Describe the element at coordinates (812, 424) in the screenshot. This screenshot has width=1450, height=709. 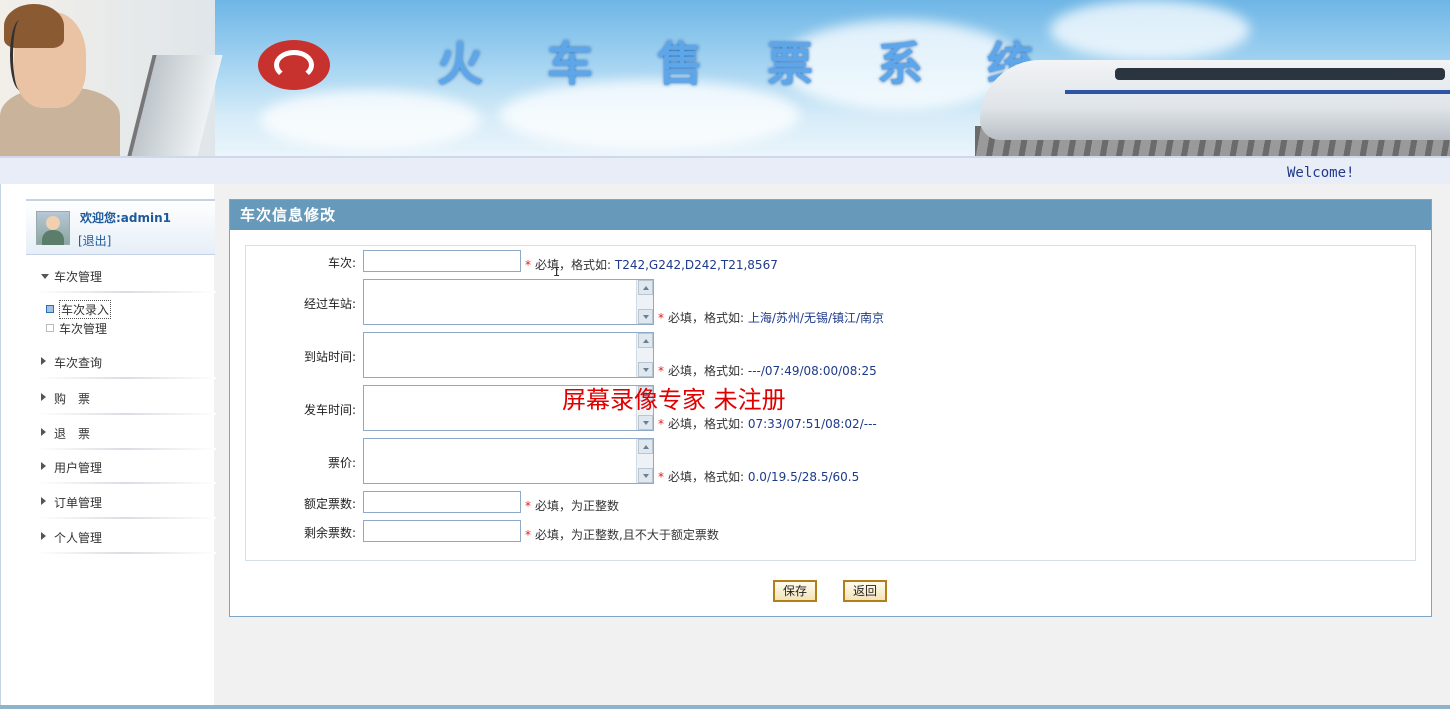
I see `format-example: 07:33/07:51/08:02/---` at that location.